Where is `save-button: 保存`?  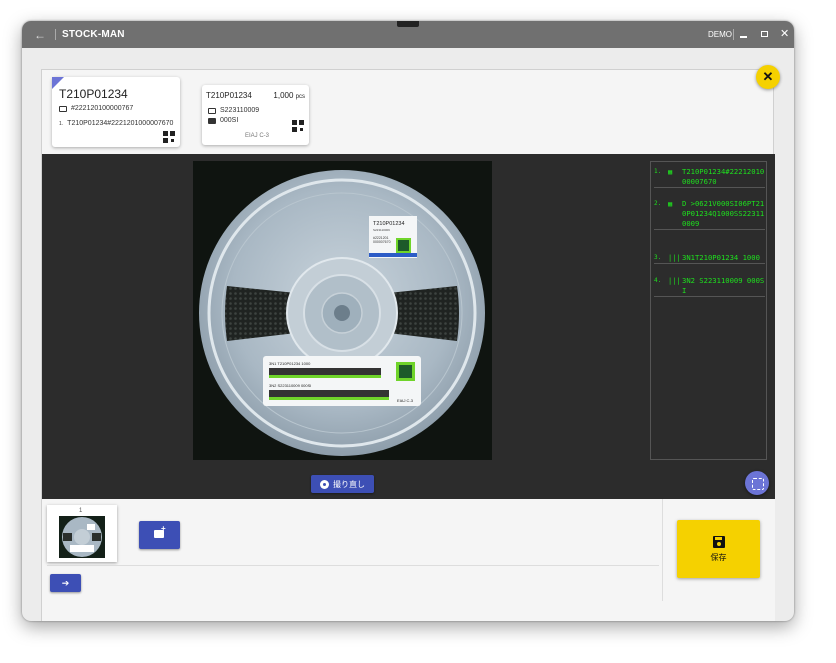 save-button: 保存 is located at coordinates (718, 549).